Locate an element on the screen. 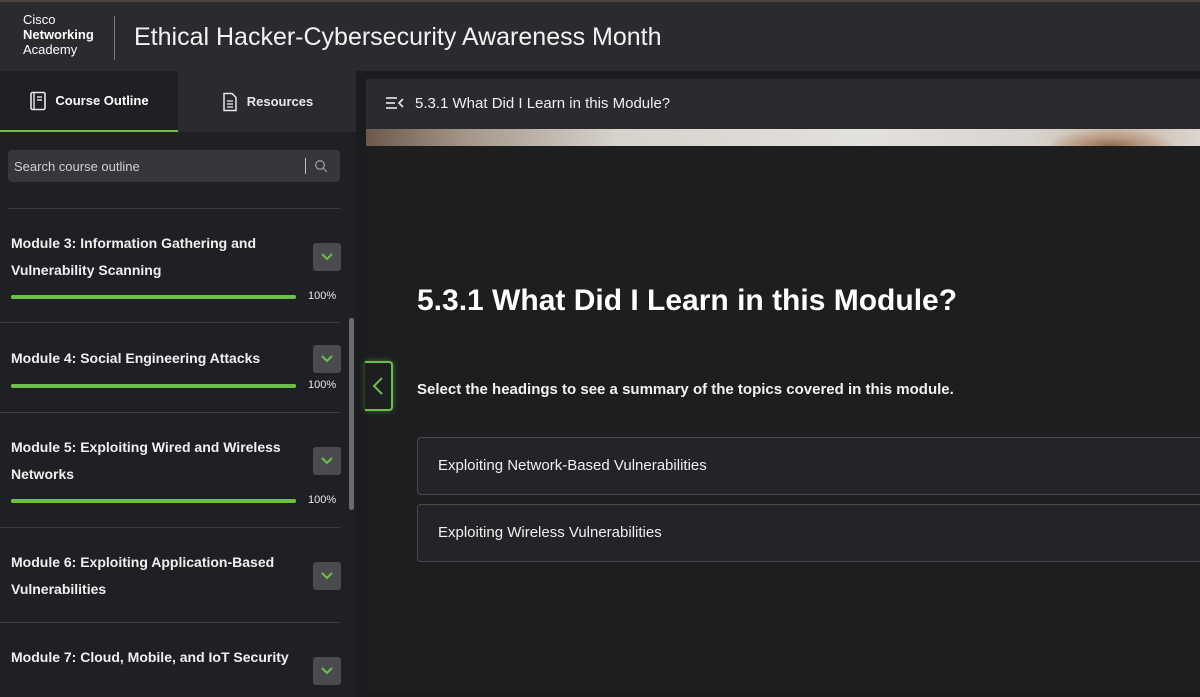  tab-resources-label: Resources is located at coordinates (280, 101).